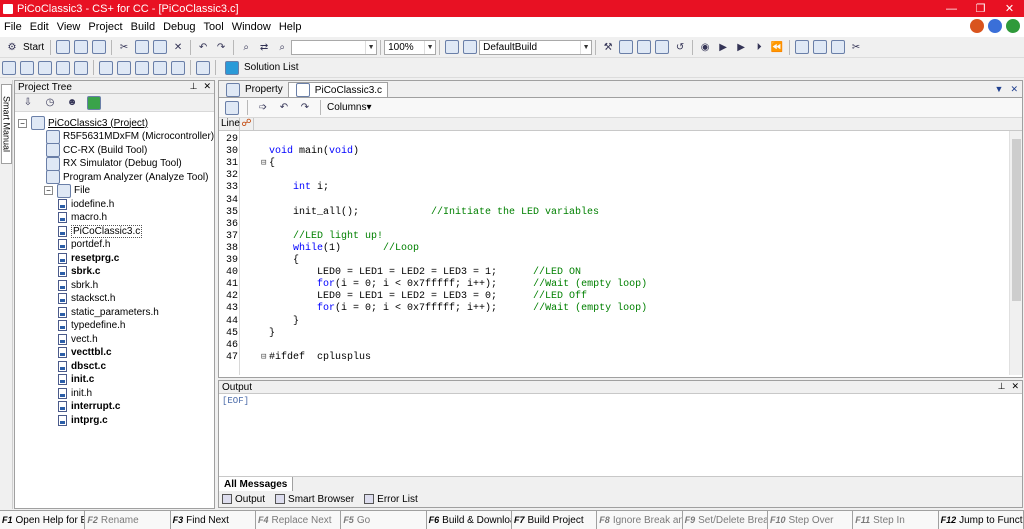 Image resolution: width=1024 pixels, height=529 pixels. I want to click on tree-item: Program Analyzer (Analyze Tool), so click(126, 177).